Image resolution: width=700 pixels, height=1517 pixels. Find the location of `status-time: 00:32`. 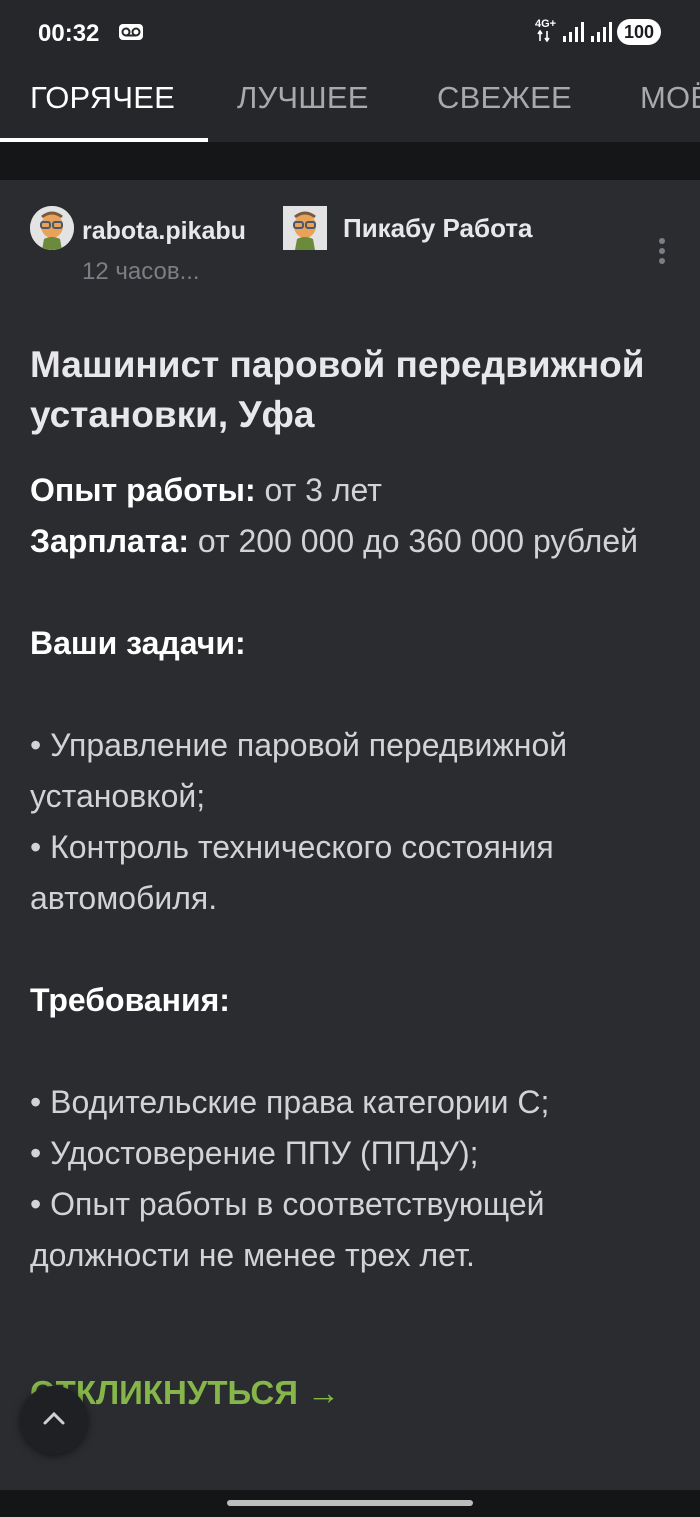

status-time: 00:32 is located at coordinates (69, 33).